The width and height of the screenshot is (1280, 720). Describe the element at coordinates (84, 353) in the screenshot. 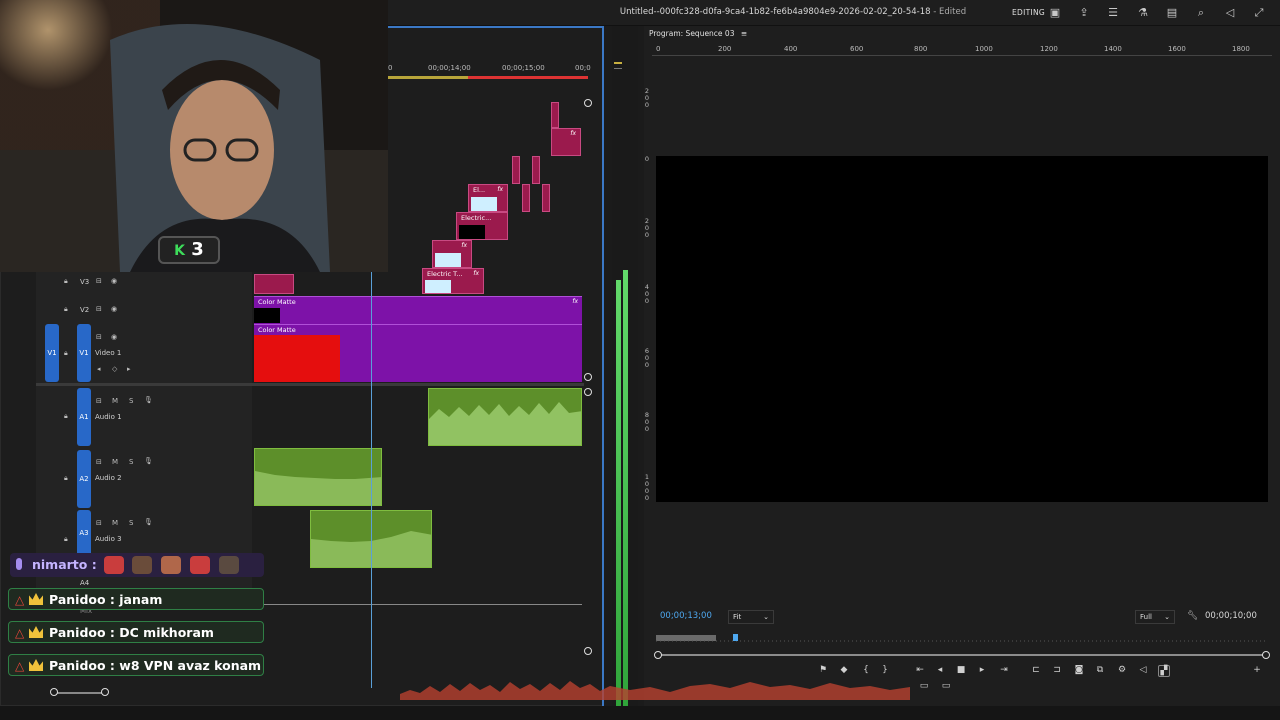

I see `track-target-v1: V1` at that location.